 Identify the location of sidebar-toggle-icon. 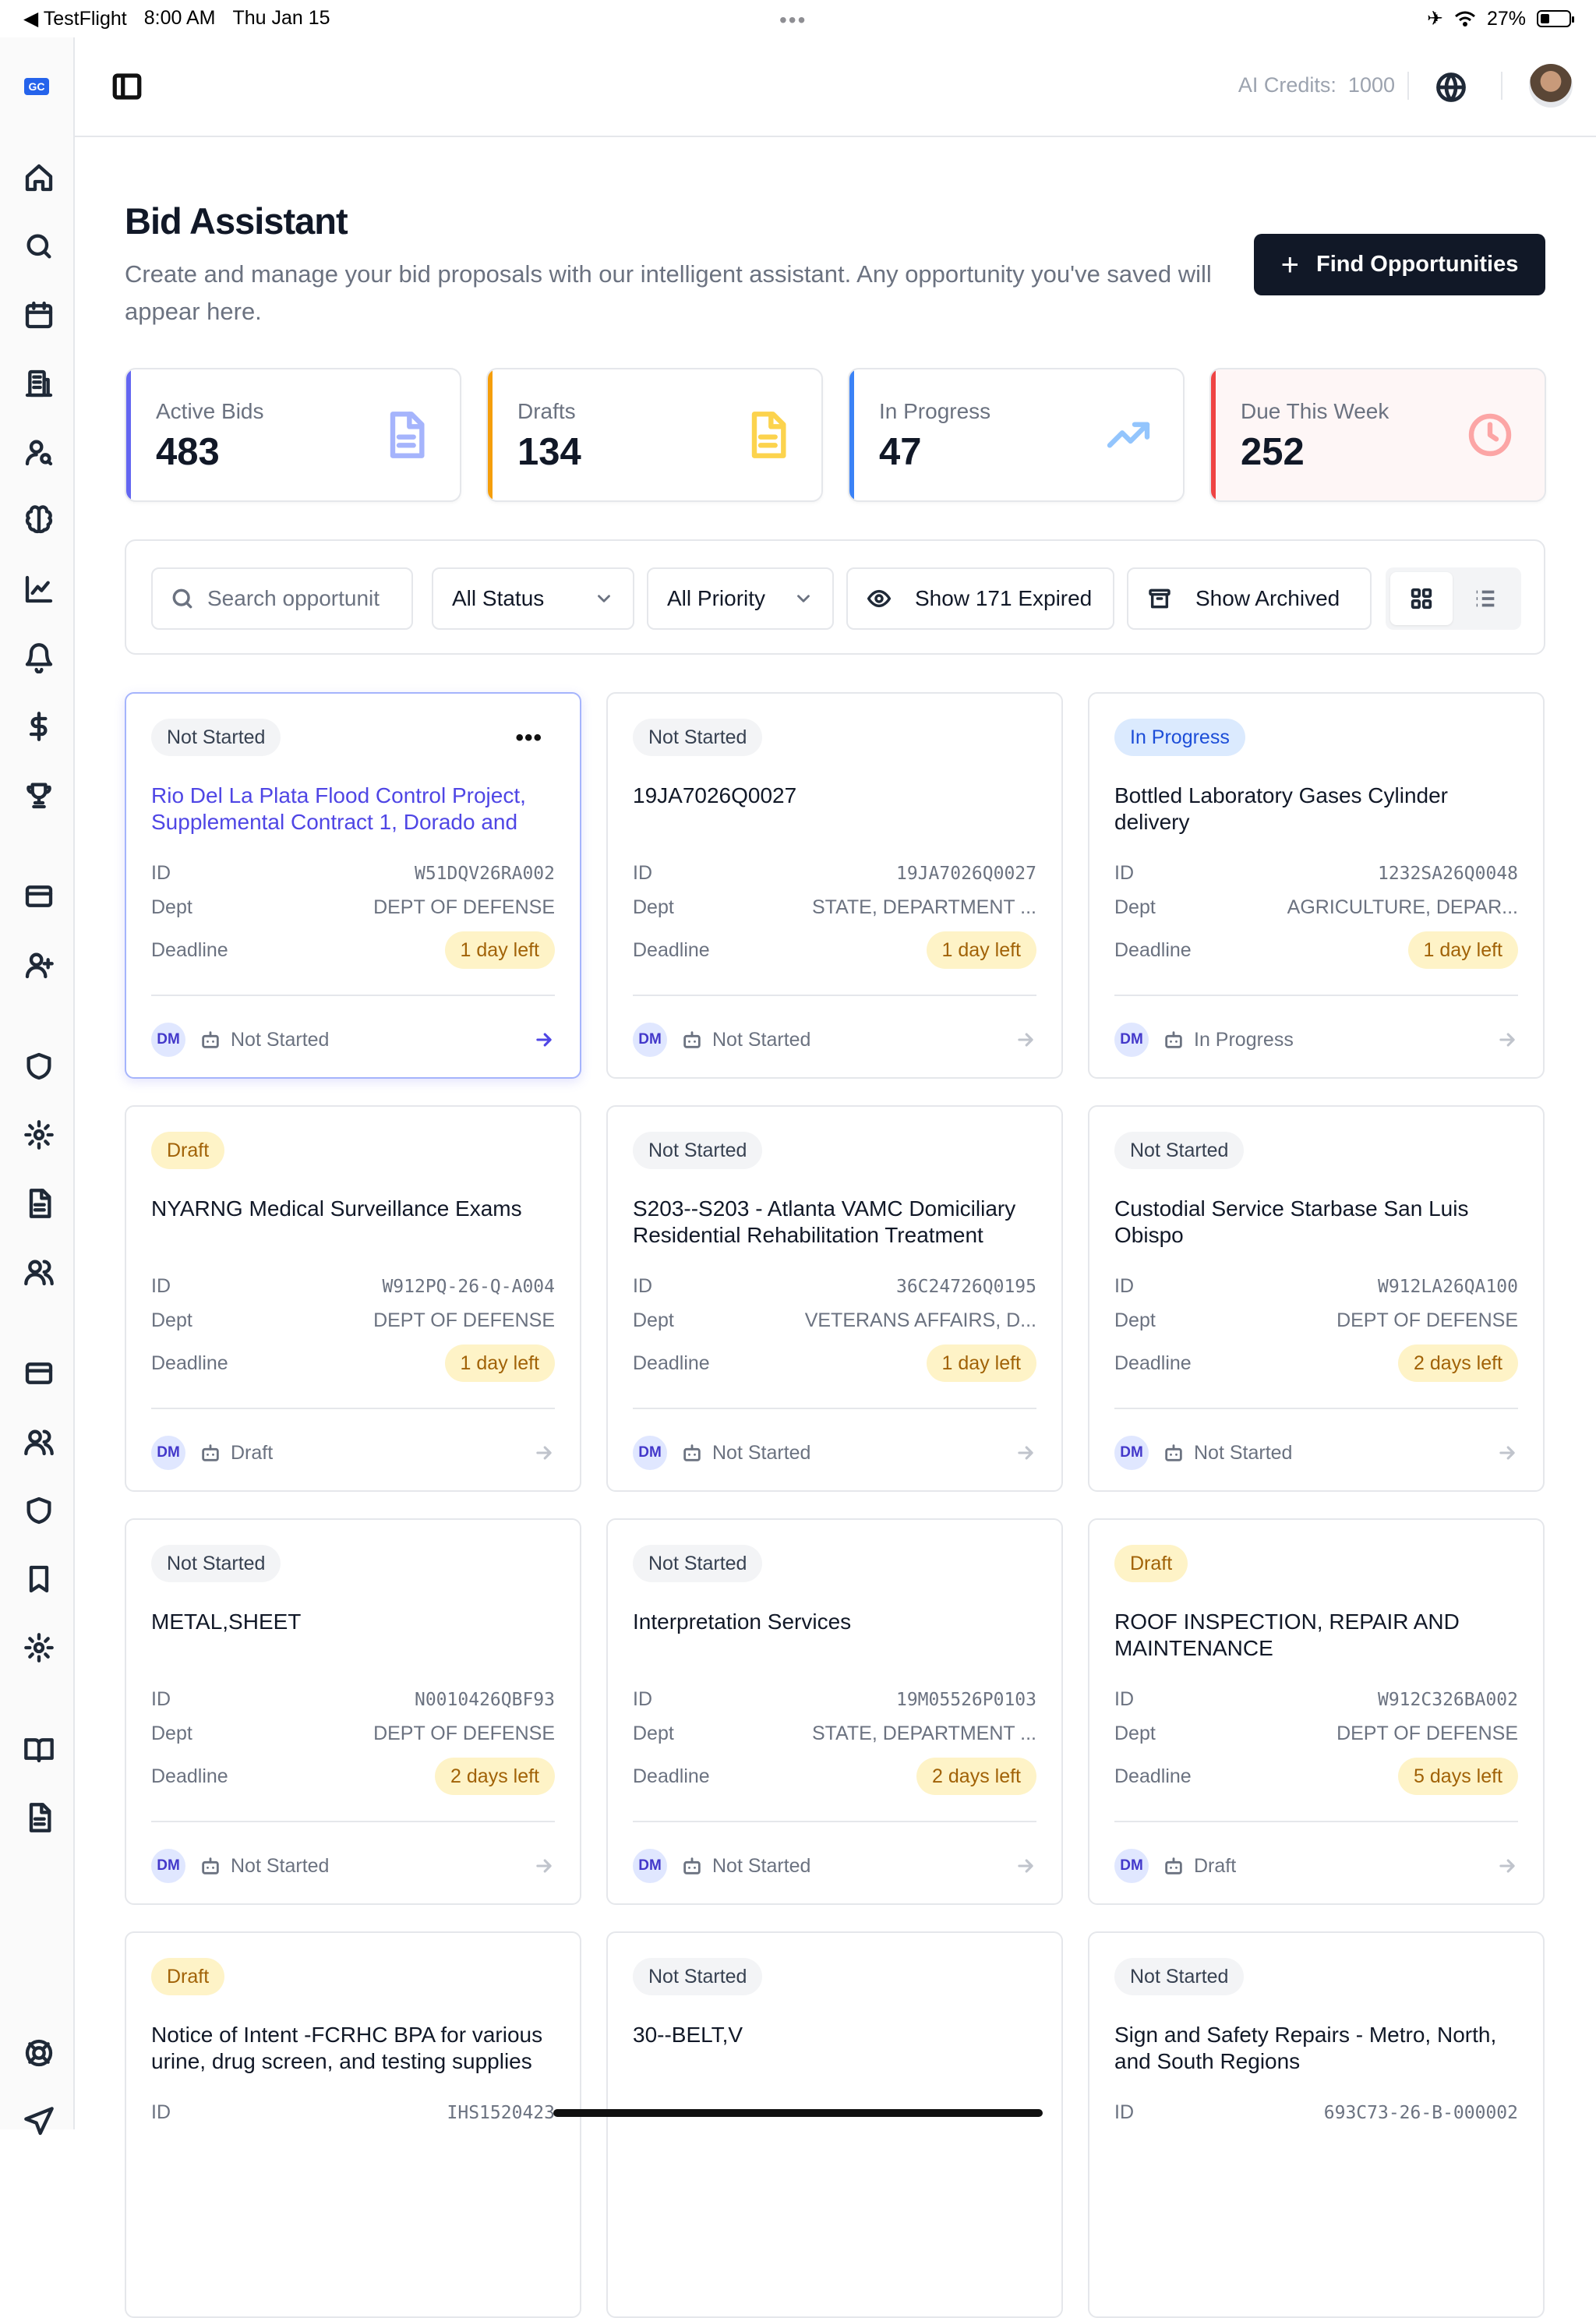
(127, 86).